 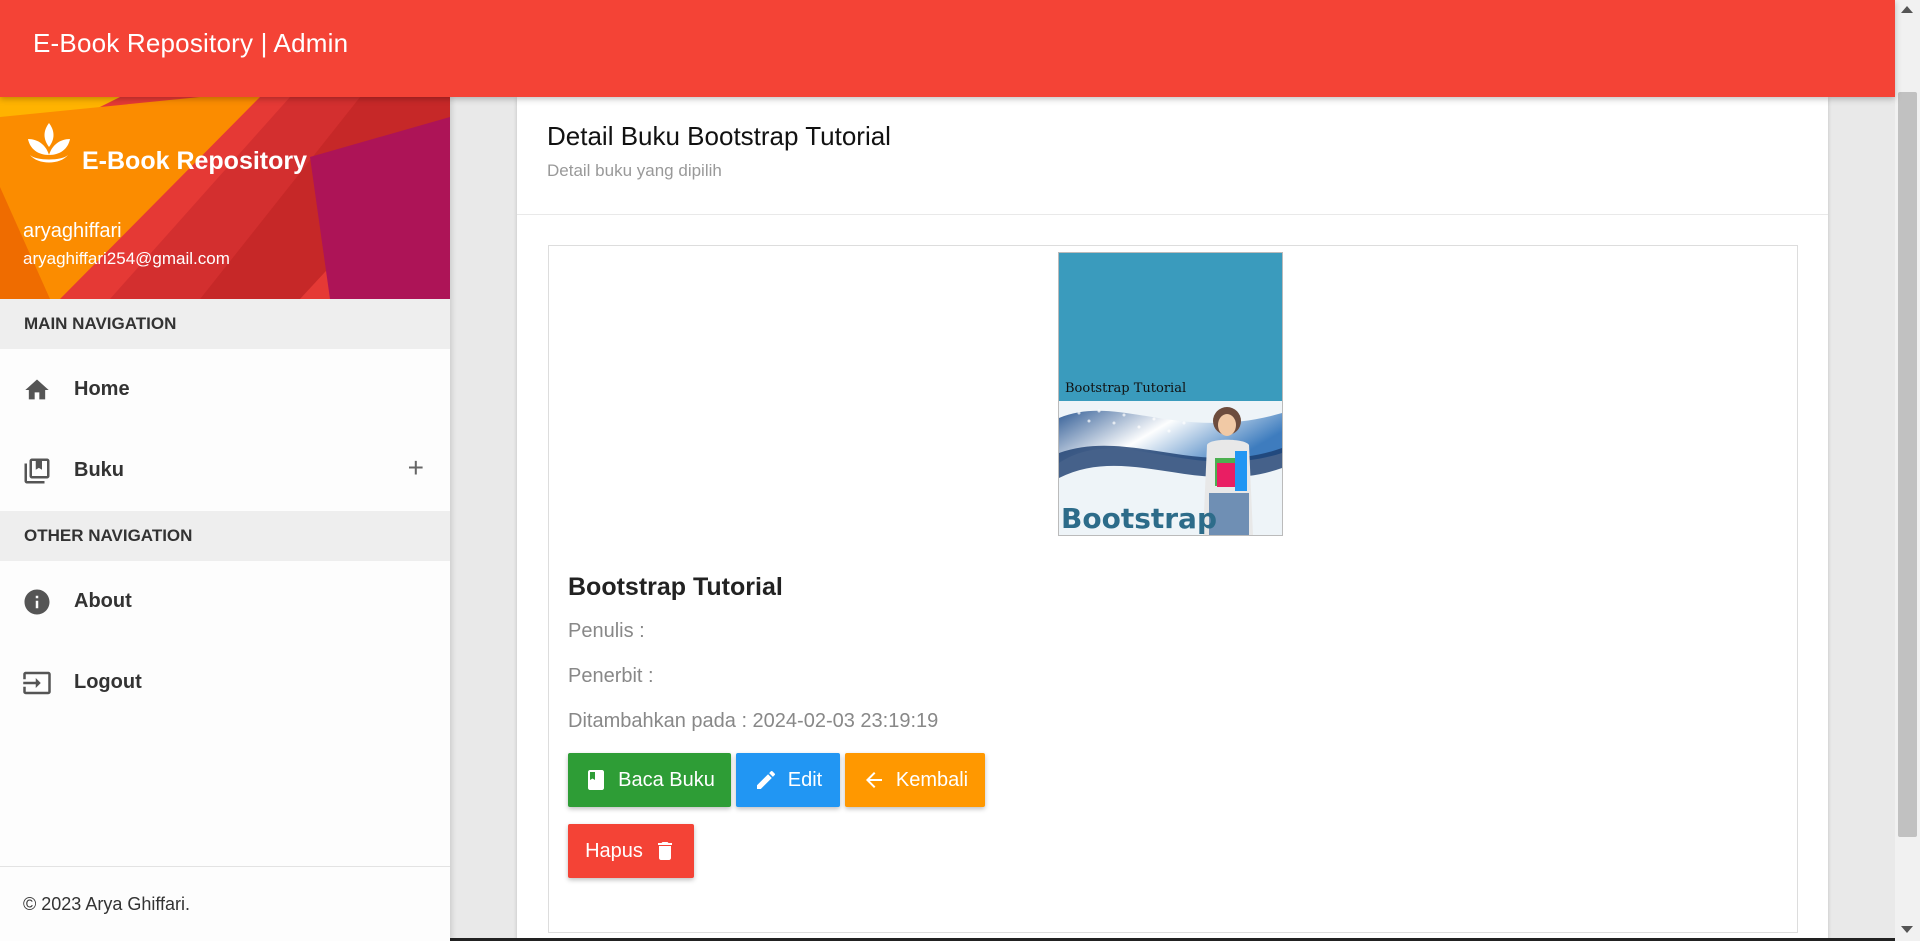 What do you see at coordinates (37, 471) in the screenshot?
I see `library-books-icon` at bounding box center [37, 471].